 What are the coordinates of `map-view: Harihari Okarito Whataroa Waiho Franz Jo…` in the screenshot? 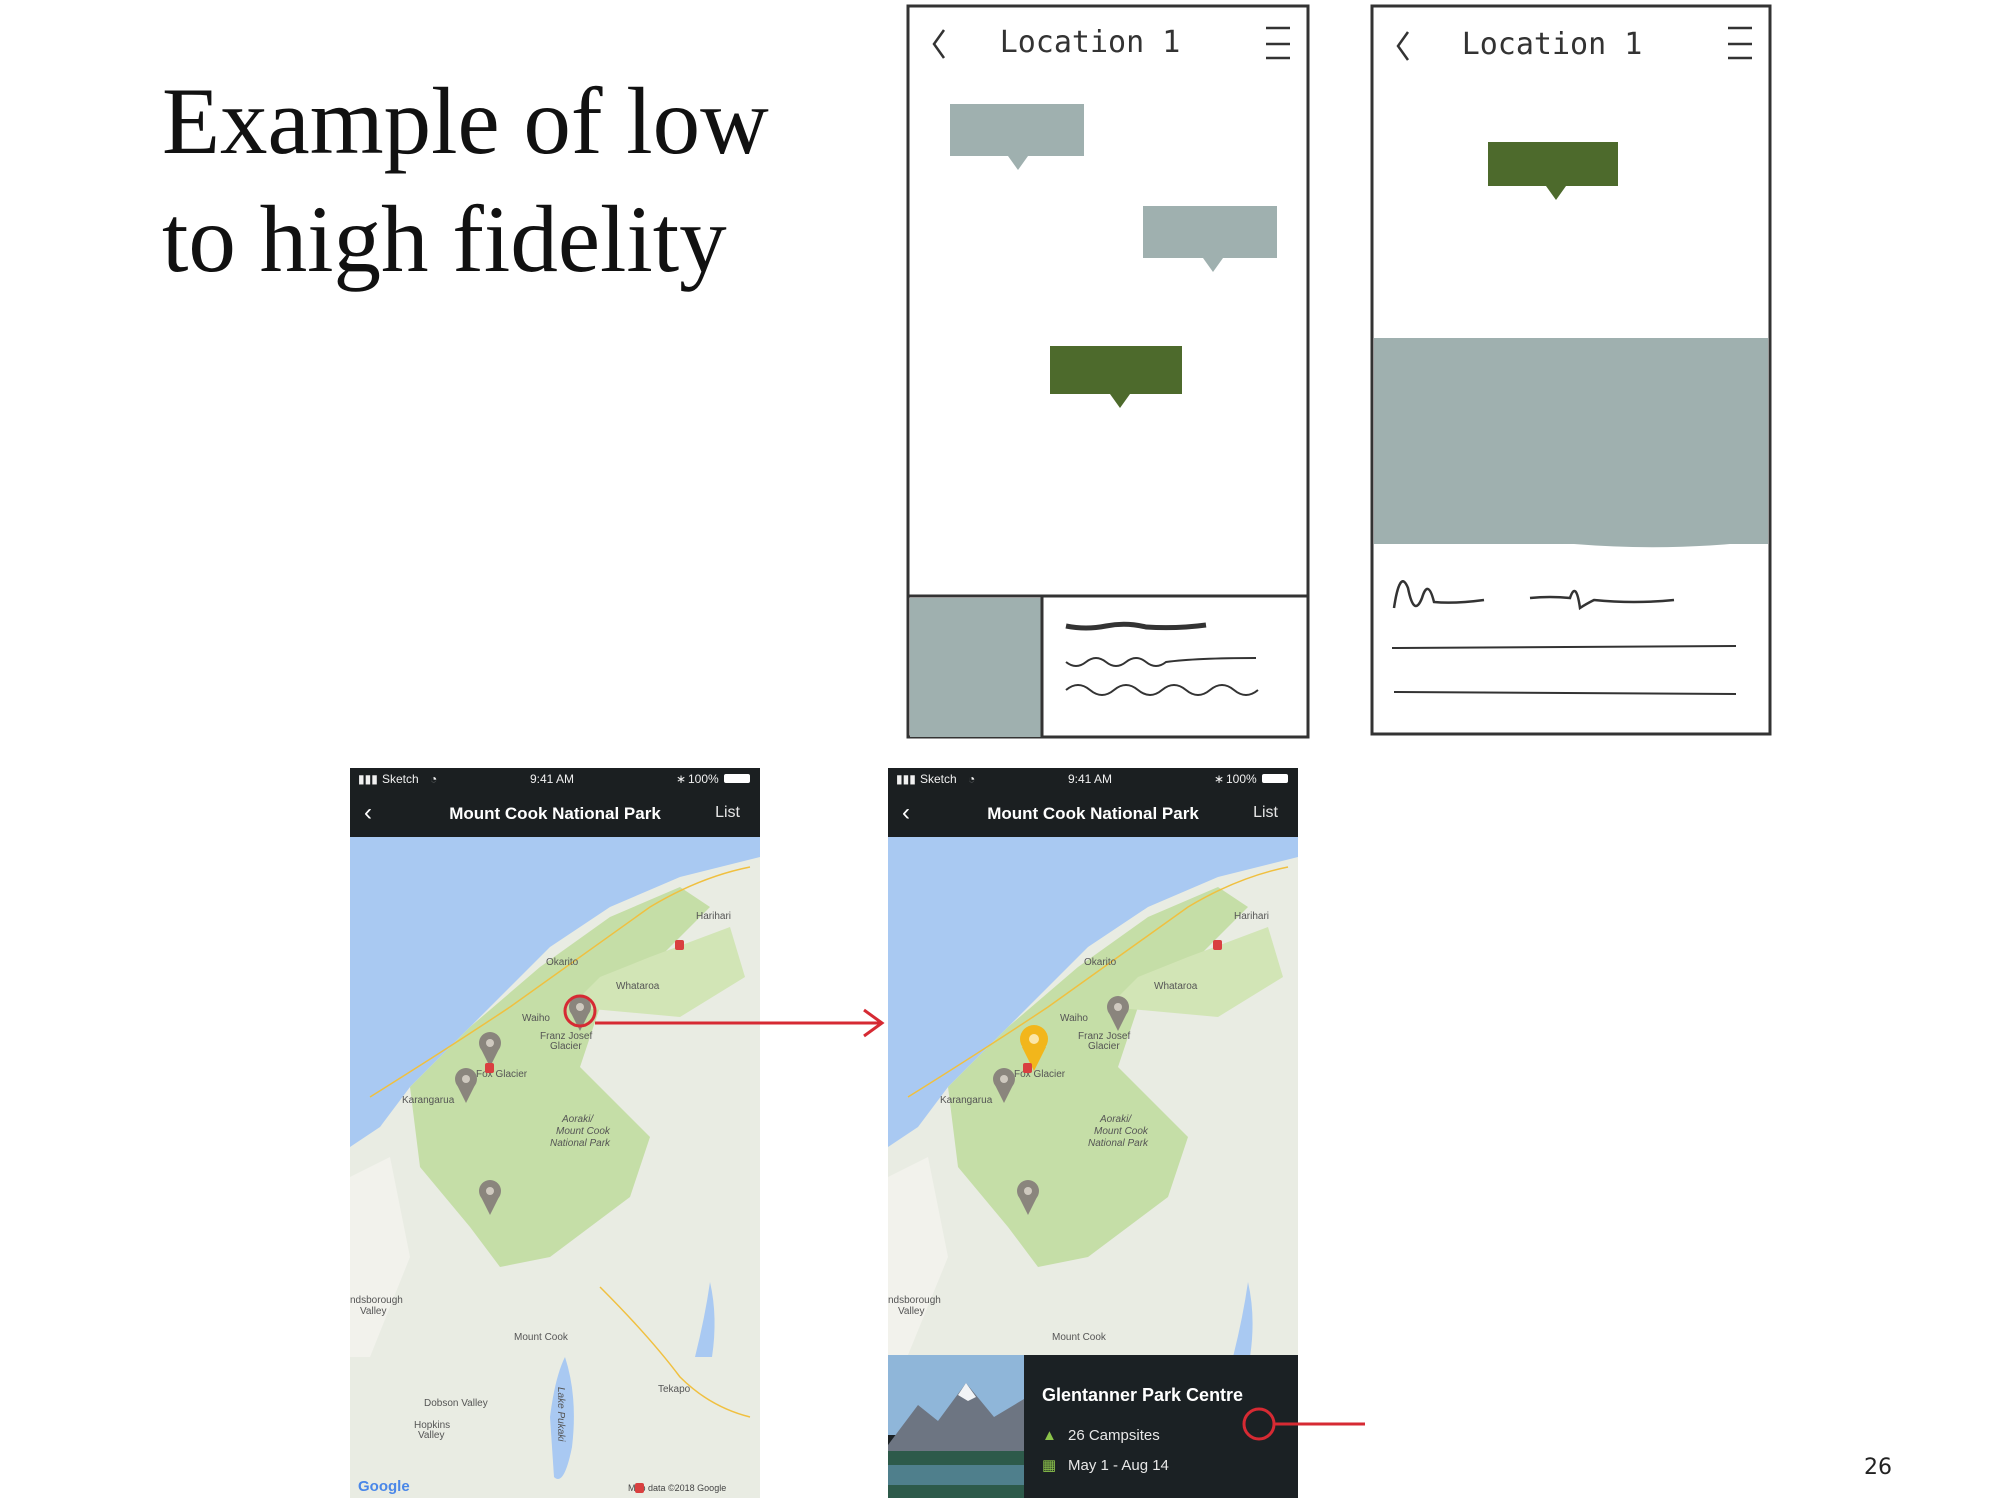 It's located at (555, 1167).